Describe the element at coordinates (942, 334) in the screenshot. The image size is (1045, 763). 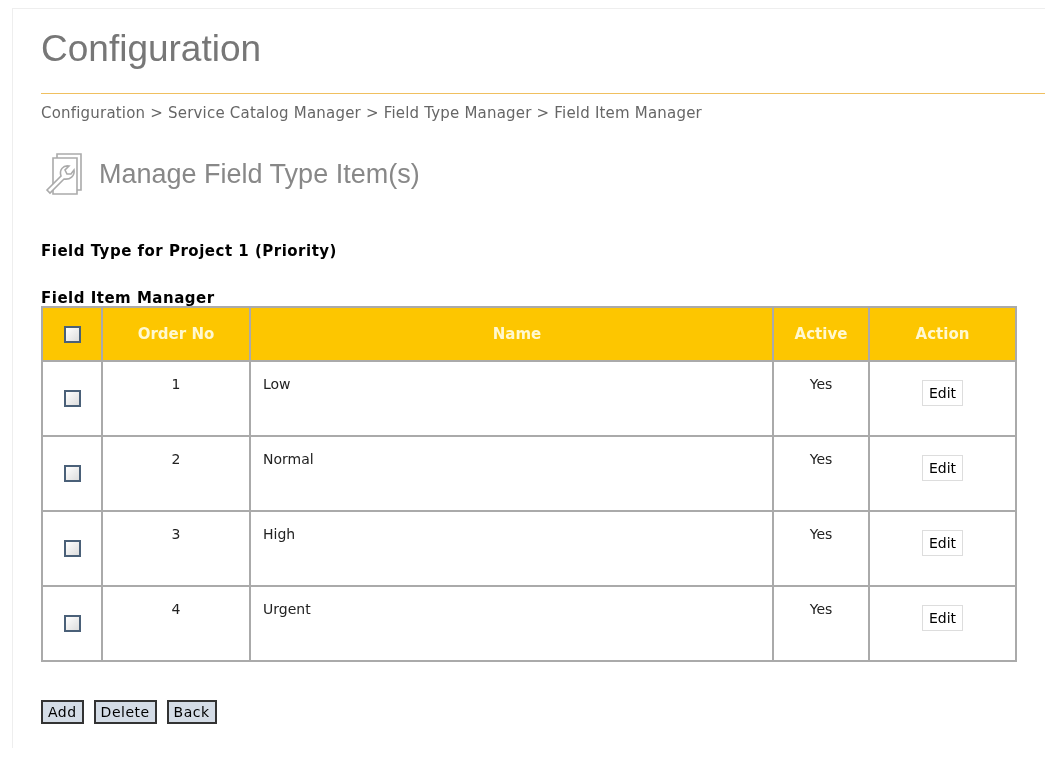
I see `column-header: Action` at that location.